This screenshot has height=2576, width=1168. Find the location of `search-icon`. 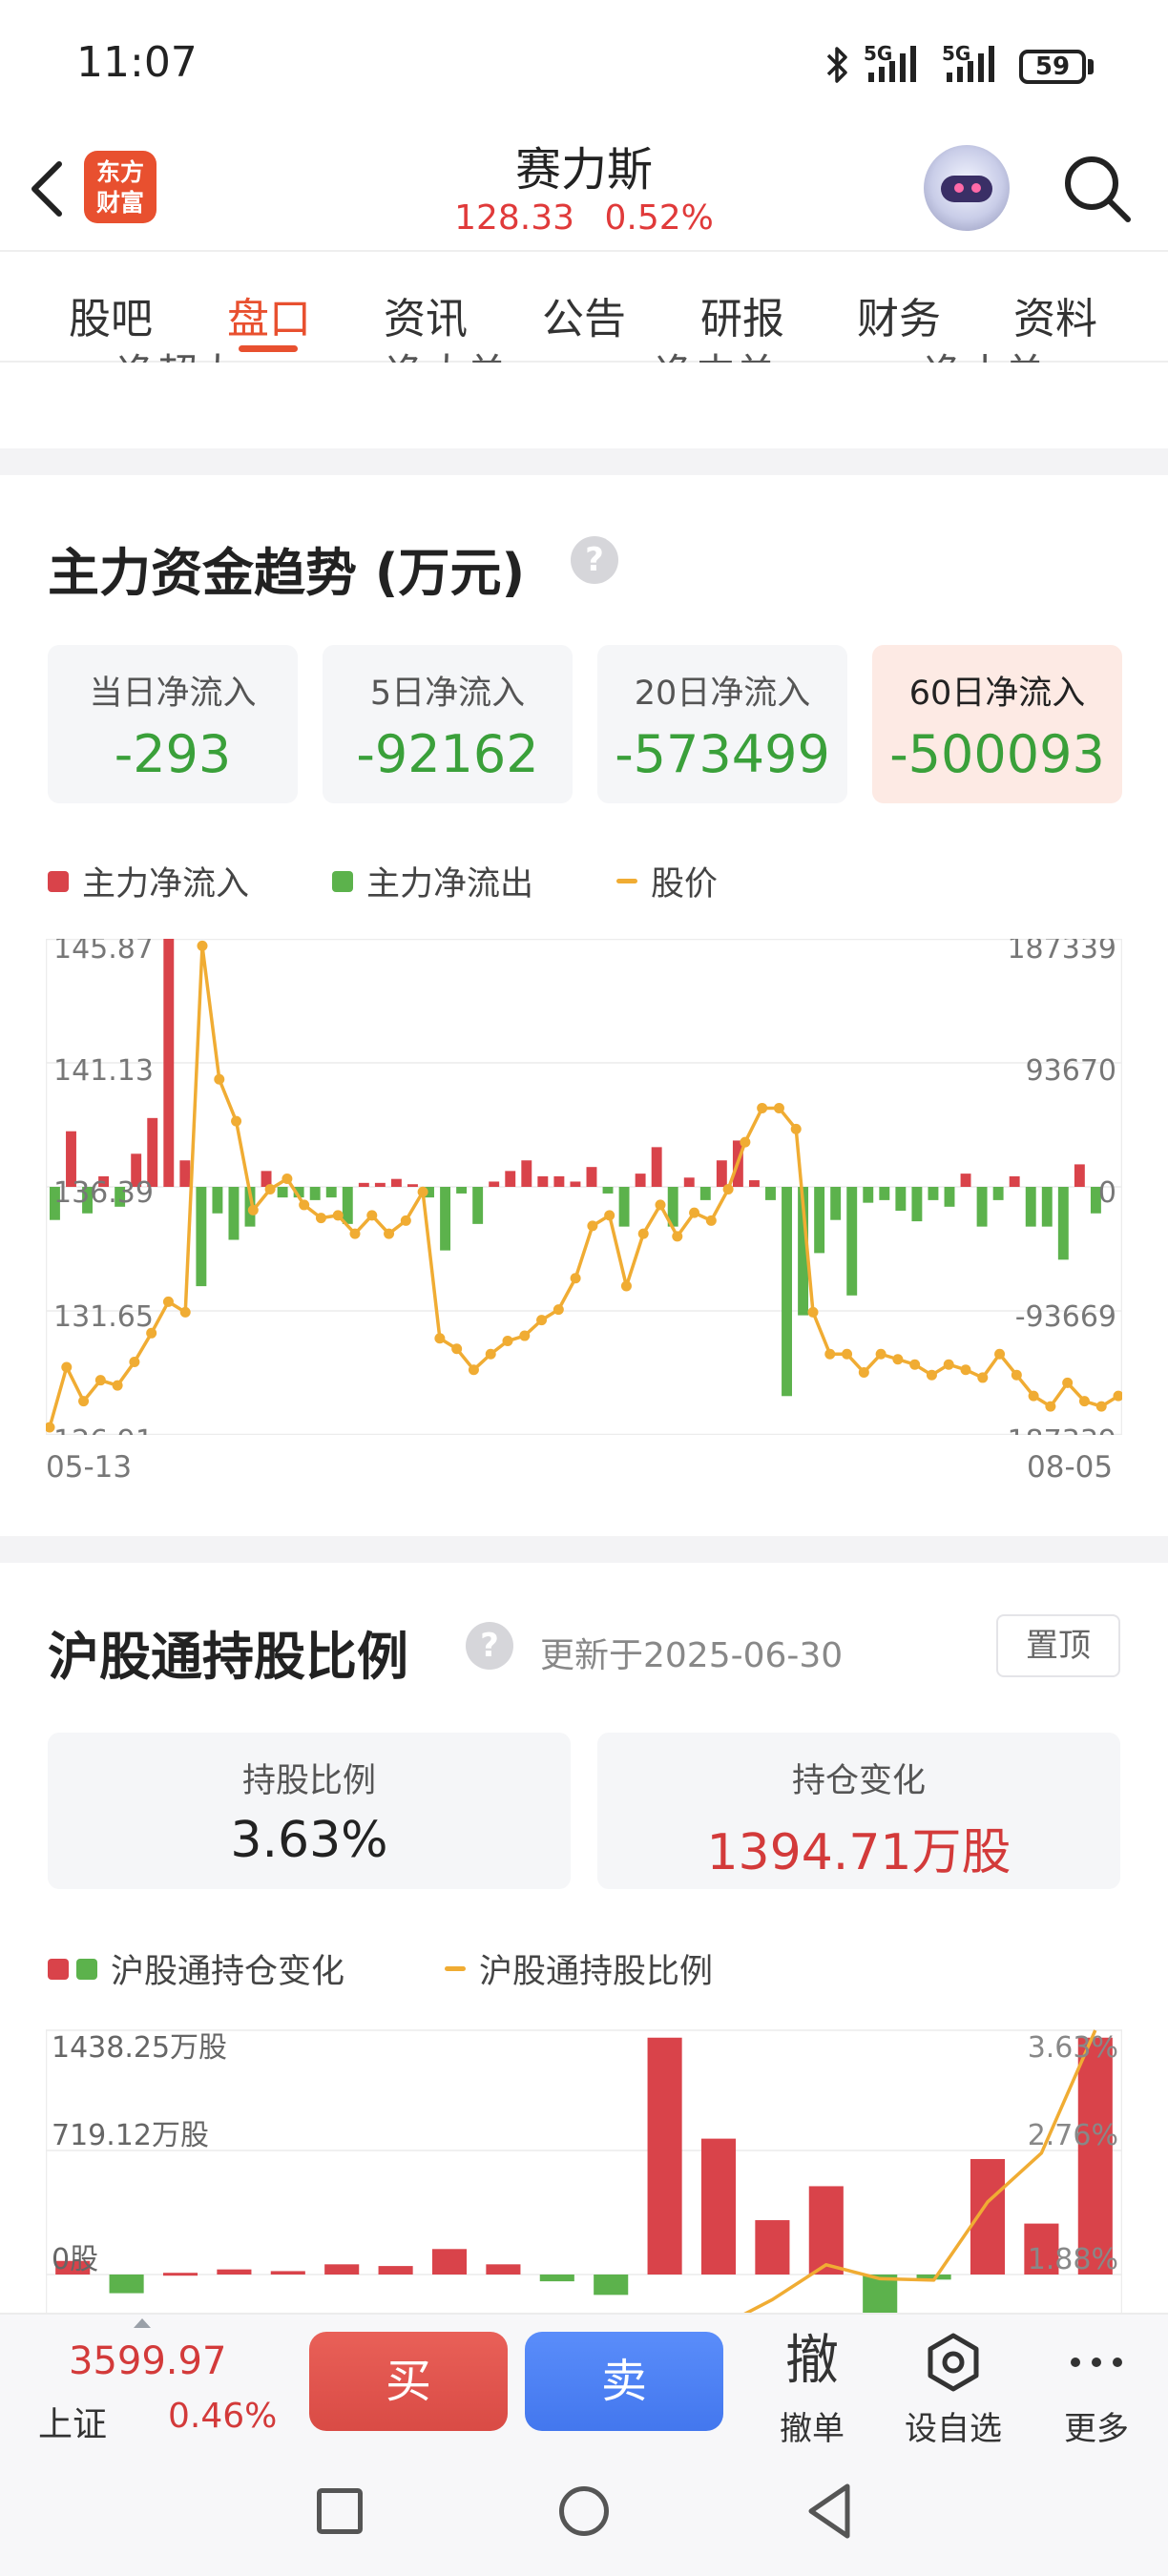

search-icon is located at coordinates (1098, 189).